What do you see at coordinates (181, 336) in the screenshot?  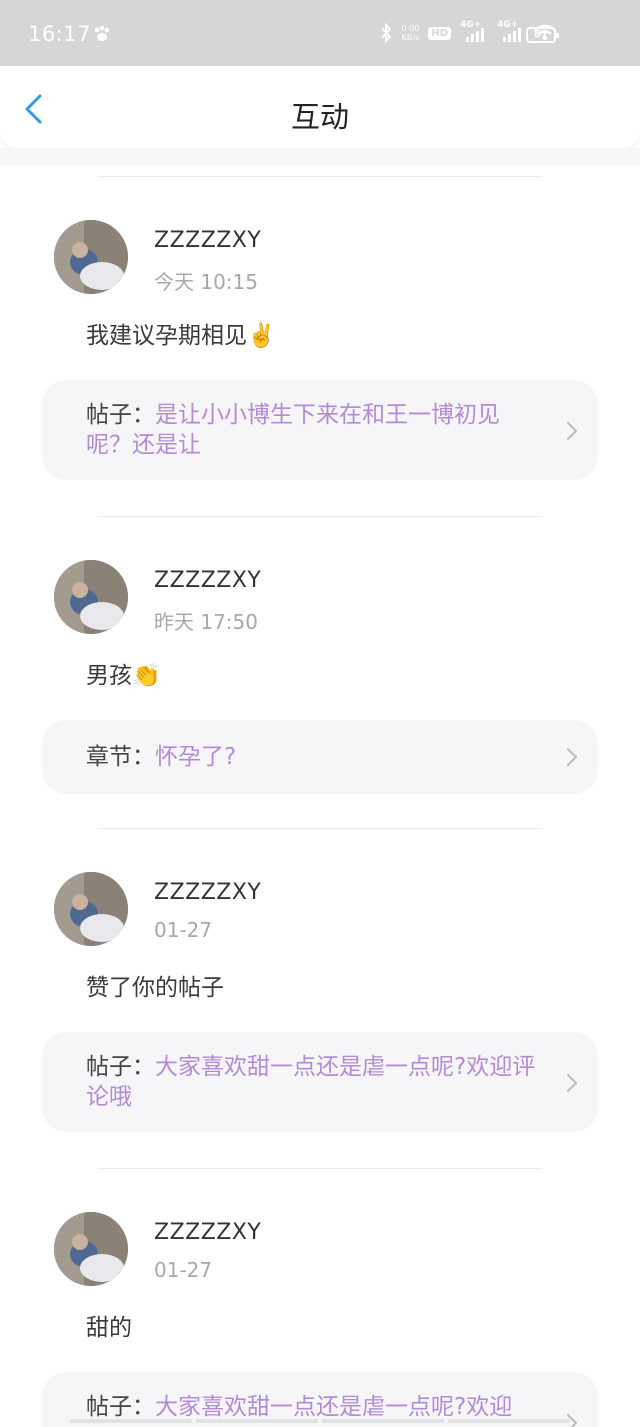 I see `comment-text: 我建议孕期相见✌️` at bounding box center [181, 336].